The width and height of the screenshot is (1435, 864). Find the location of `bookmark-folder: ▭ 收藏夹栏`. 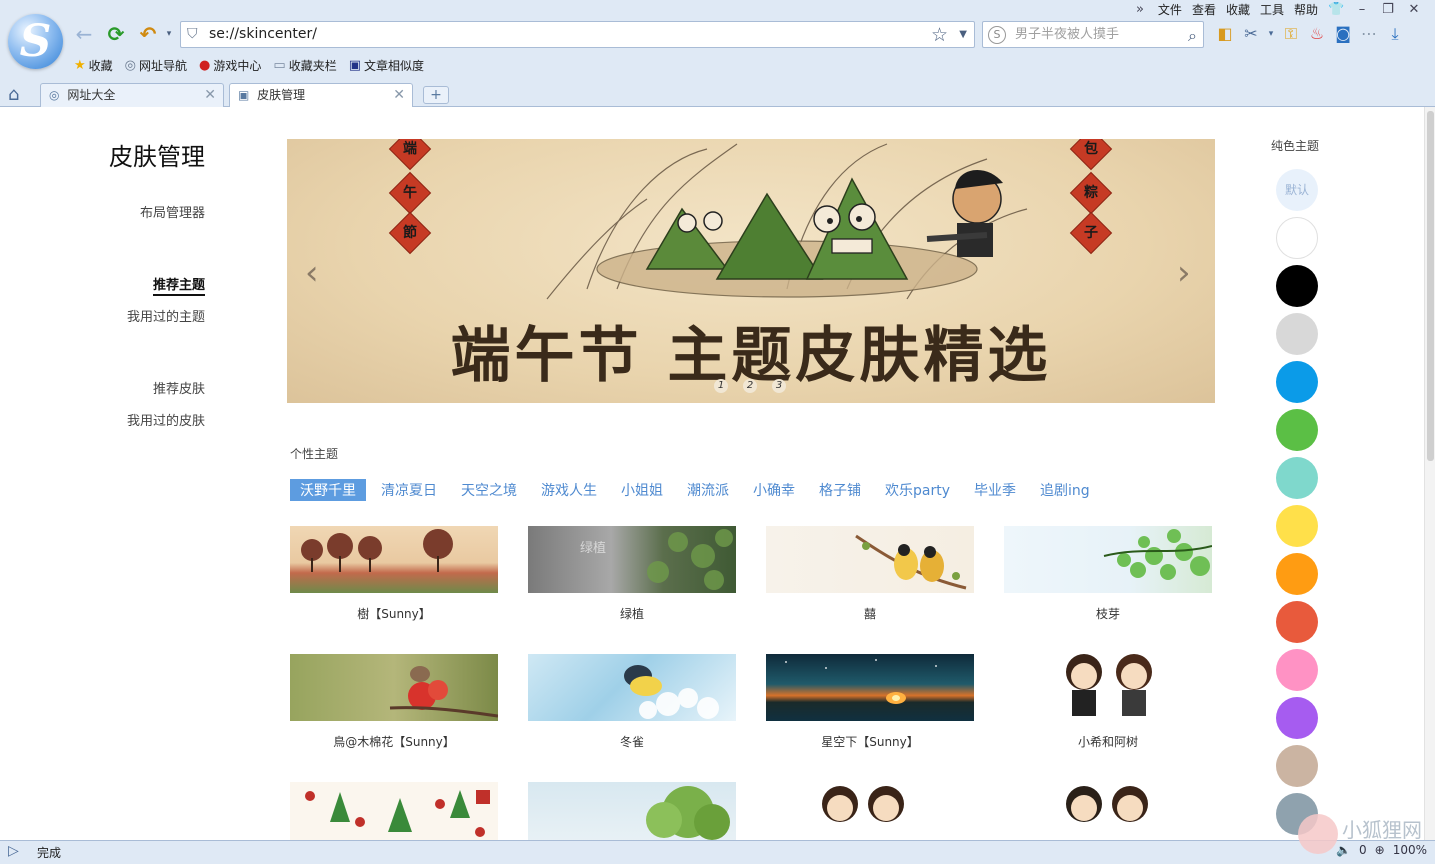

bookmark-folder: ▭ 收藏夹栏 is located at coordinates (304, 65).